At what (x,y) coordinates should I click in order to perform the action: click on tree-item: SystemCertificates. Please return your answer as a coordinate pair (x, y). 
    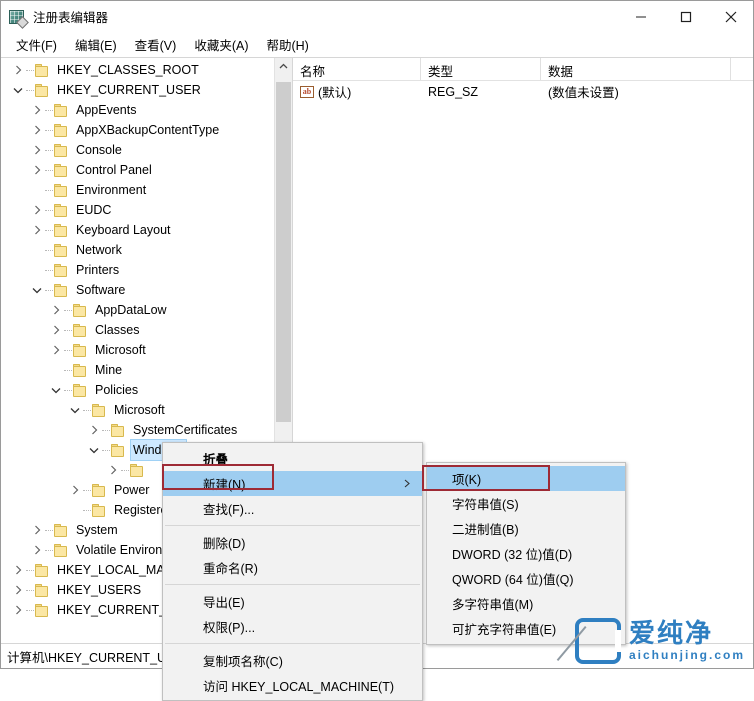
    Looking at the image, I should click on (138, 430).